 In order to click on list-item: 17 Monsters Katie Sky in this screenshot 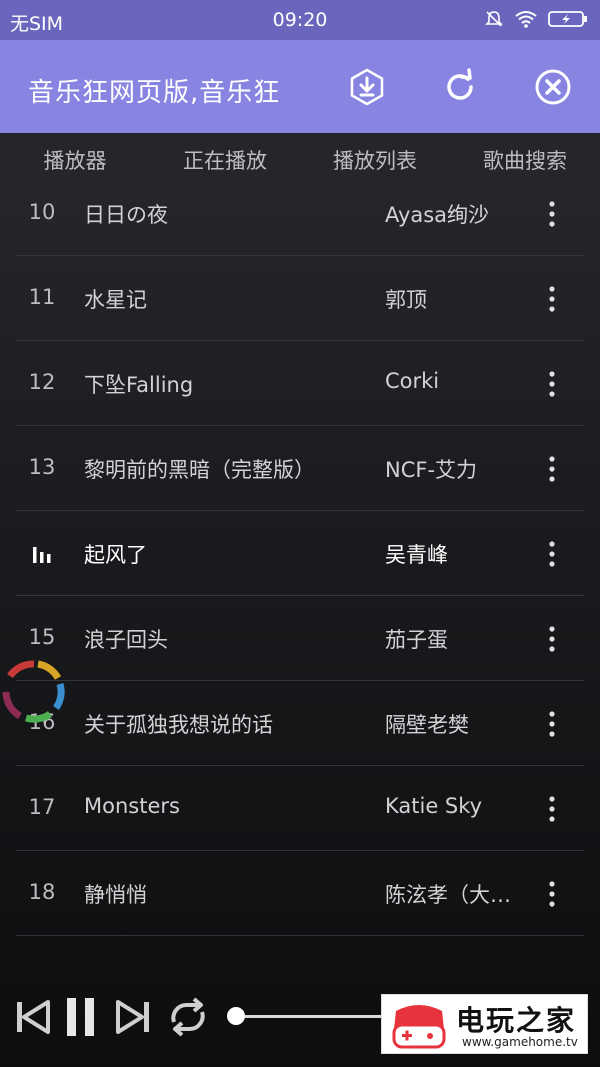, I will do `click(300, 808)`.